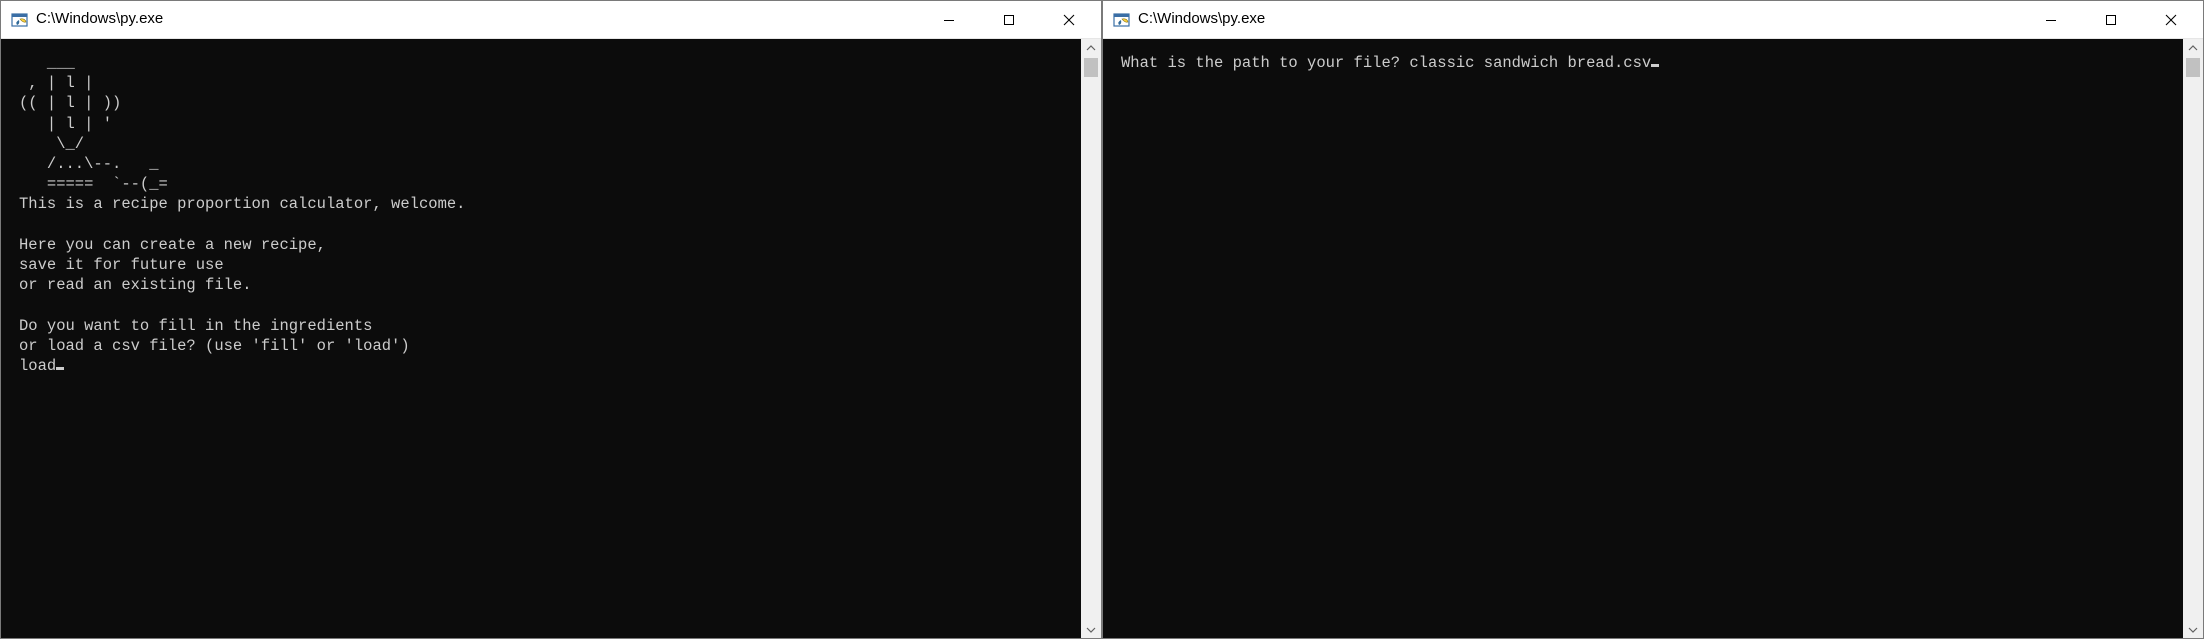 The image size is (2204, 639). Describe the element at coordinates (37, 366) in the screenshot. I see `console-input: load` at that location.